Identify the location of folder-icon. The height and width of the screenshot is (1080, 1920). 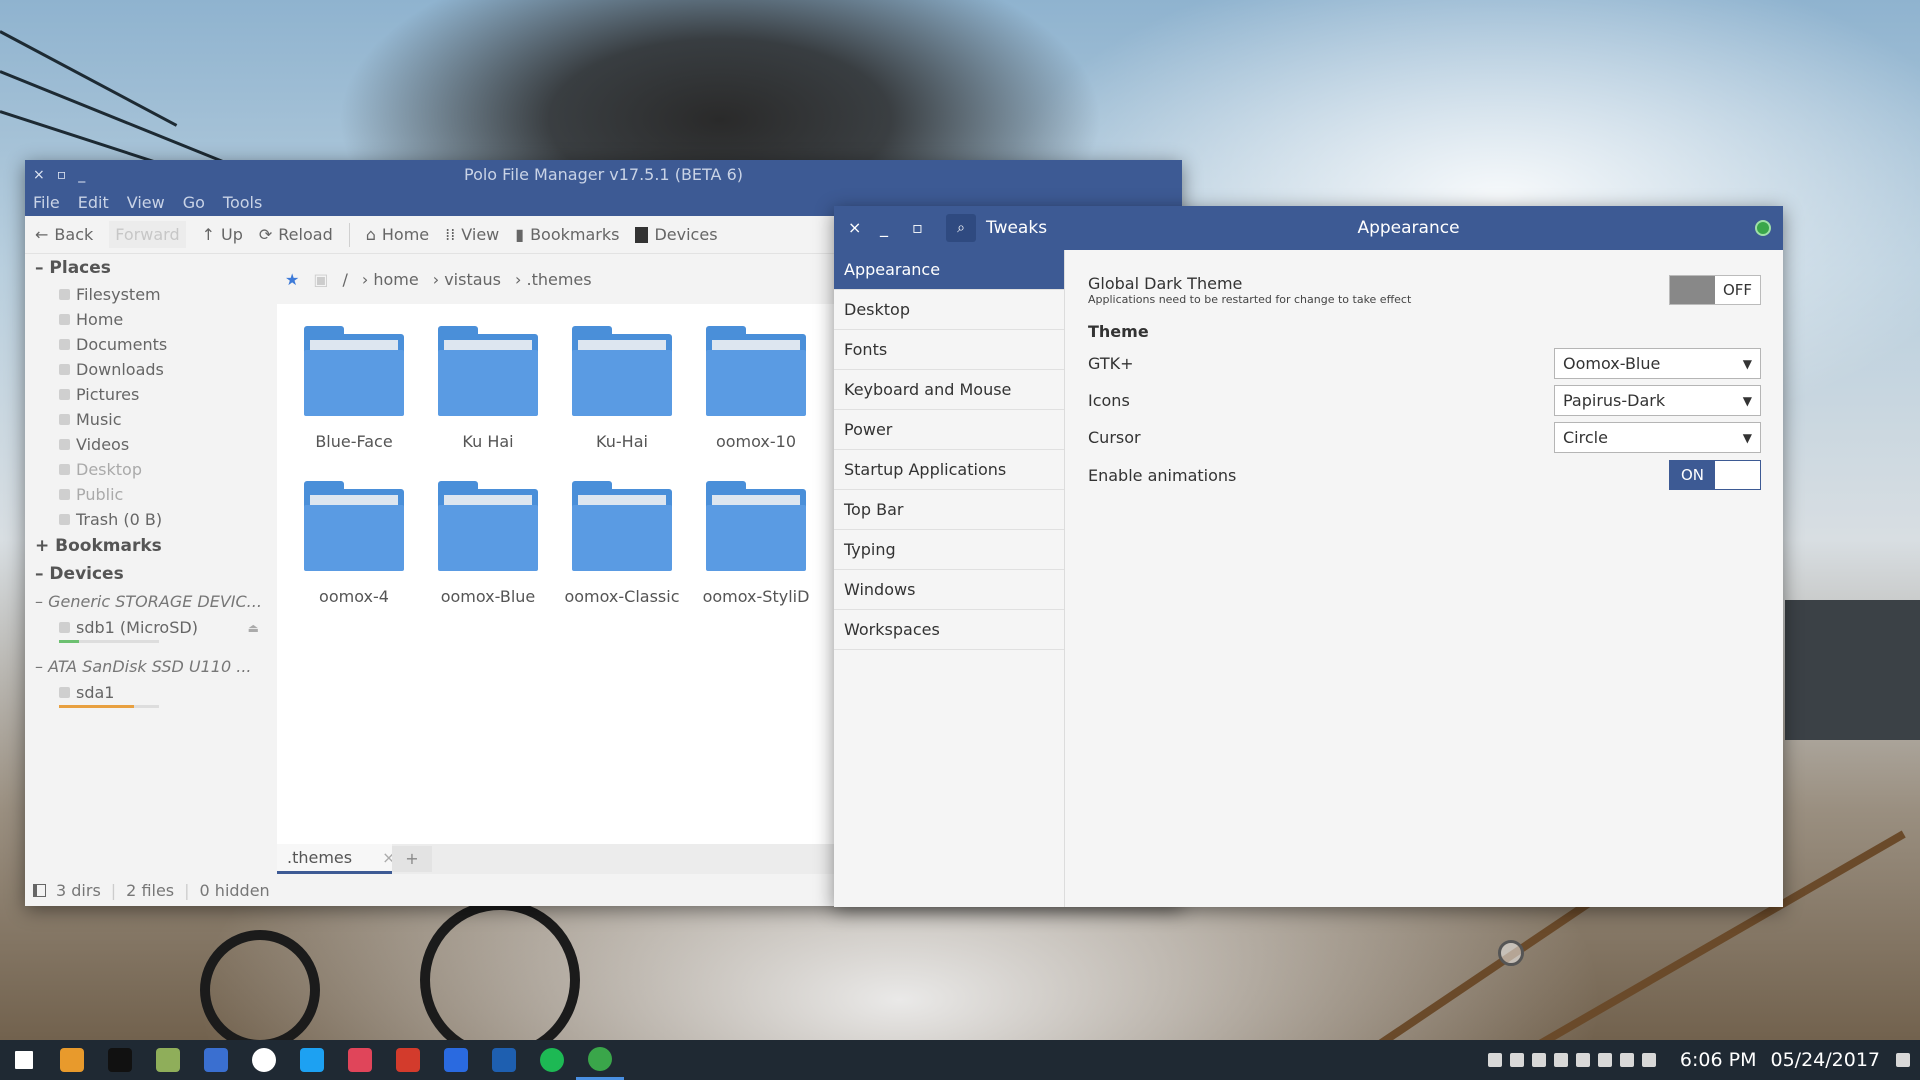
(354, 371).